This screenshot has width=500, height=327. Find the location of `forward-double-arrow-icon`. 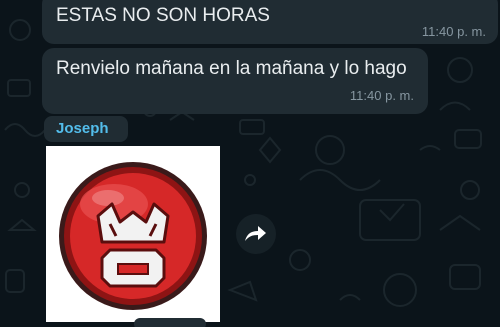

forward-double-arrow-icon is located at coordinates (255, 232).